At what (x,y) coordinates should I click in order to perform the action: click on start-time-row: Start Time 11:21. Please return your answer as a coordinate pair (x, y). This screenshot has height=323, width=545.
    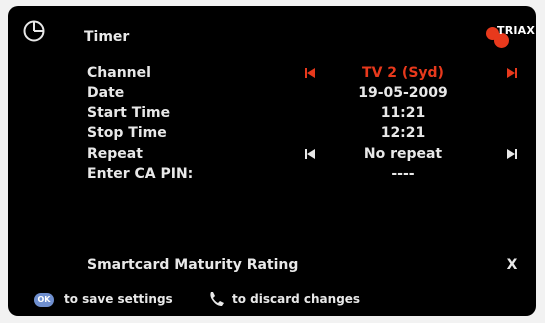
    Looking at the image, I should click on (272, 113).